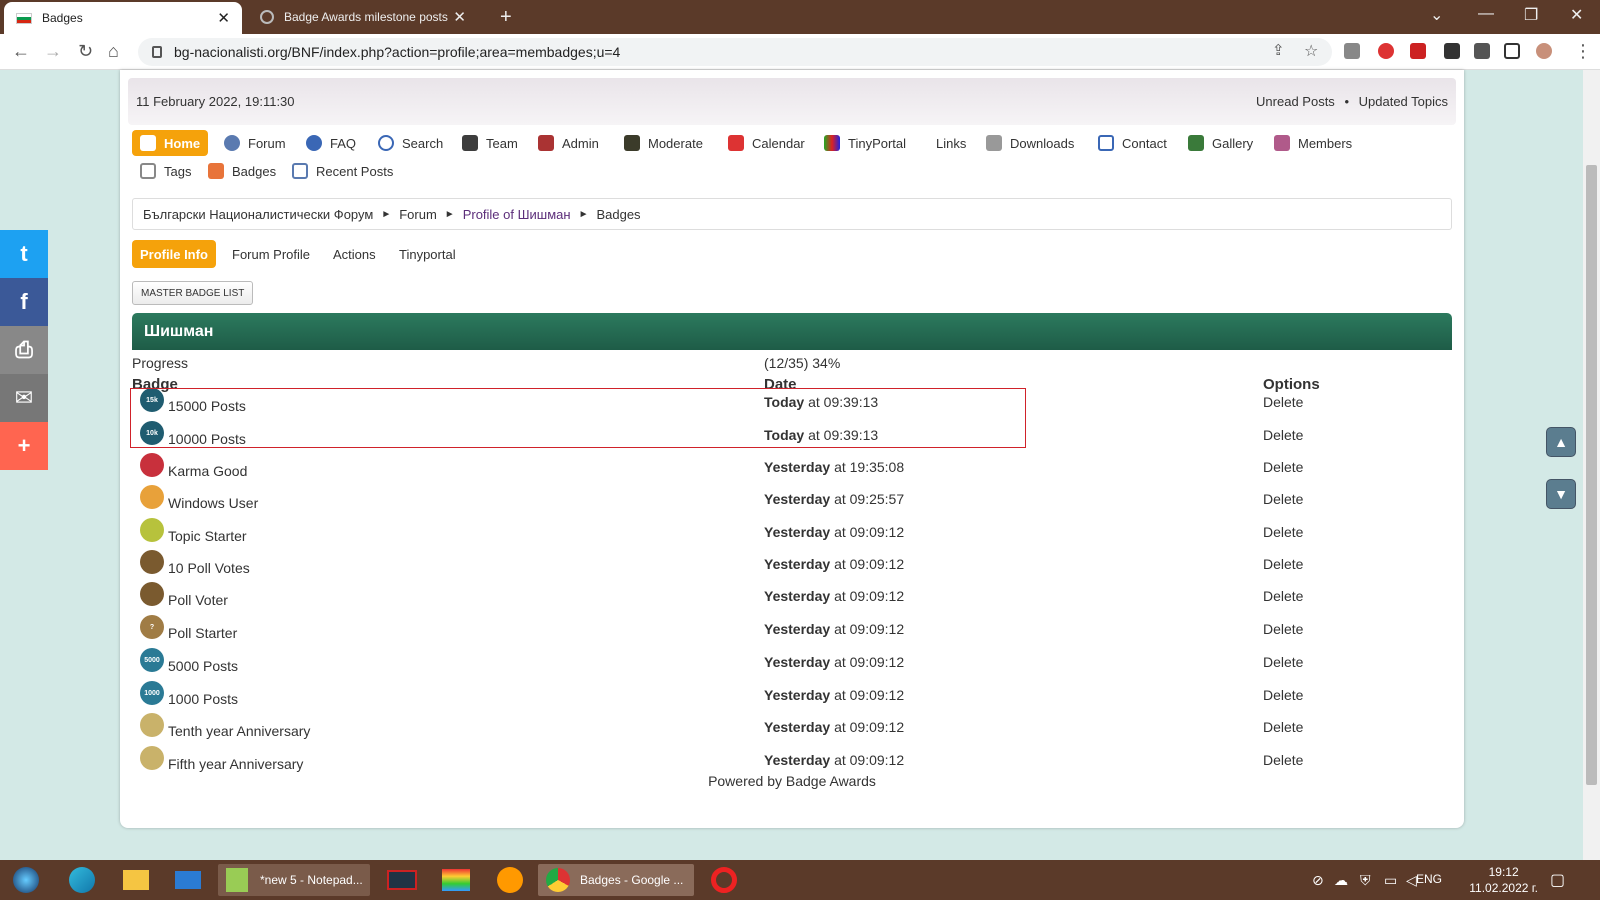 Image resolution: width=1600 pixels, height=900 pixels. I want to click on share-icon: ⇪, so click(1278, 50).